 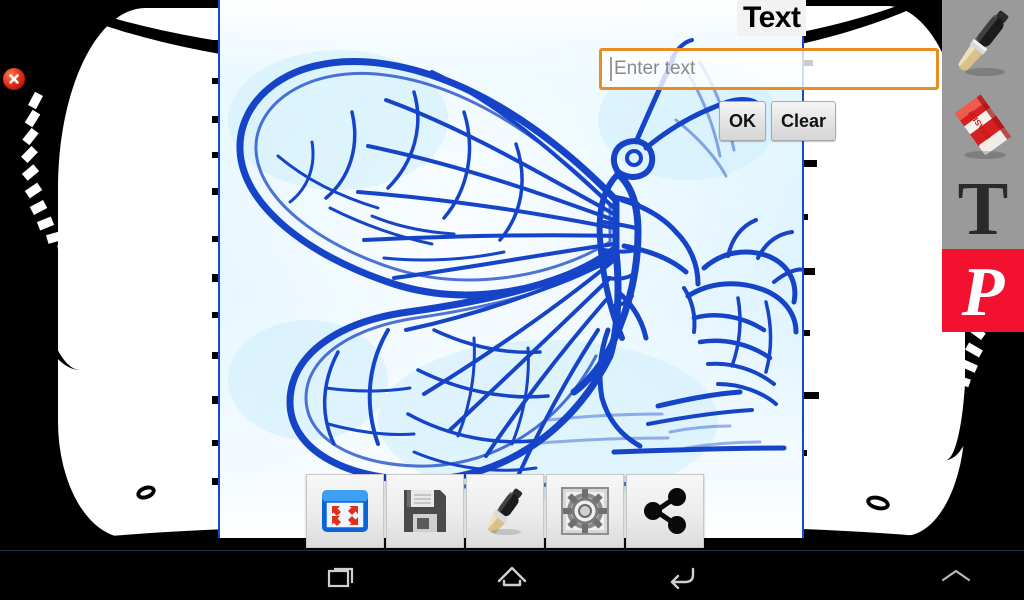 I want to click on bottom-toolbar, so click(x=505, y=511).